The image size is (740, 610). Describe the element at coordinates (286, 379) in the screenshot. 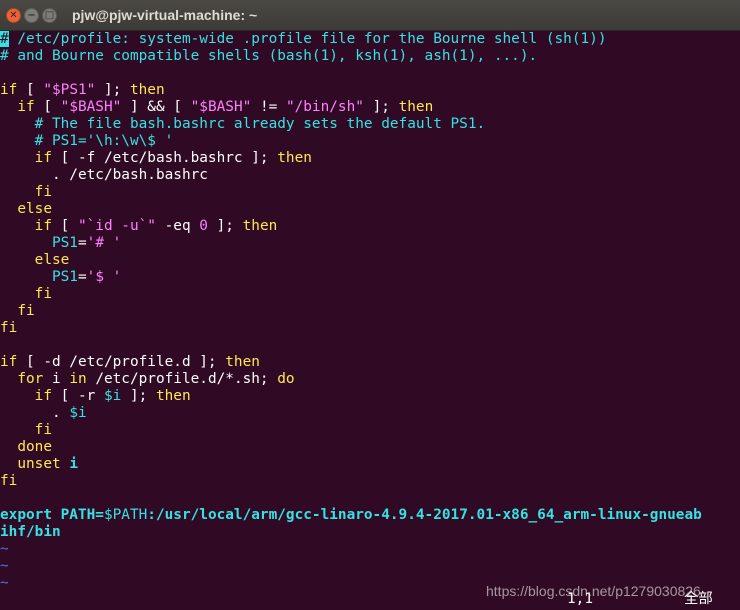

I see `code-token: do` at that location.